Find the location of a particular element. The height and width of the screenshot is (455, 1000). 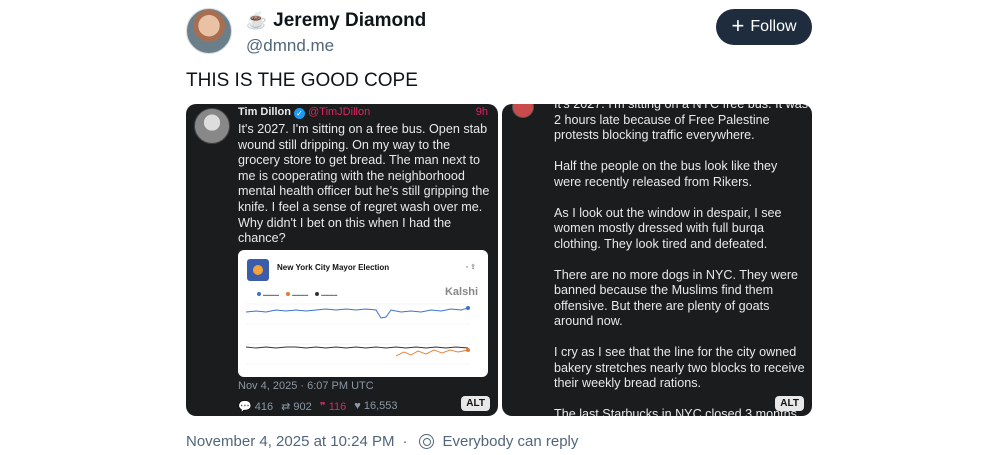

legend-dot-blue is located at coordinates (259, 294).